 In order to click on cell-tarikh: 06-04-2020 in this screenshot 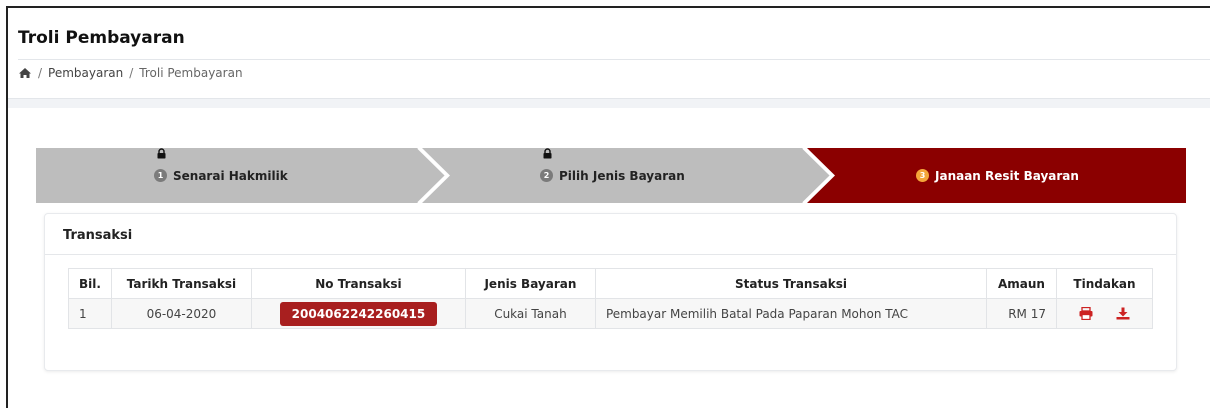, I will do `click(181, 313)`.